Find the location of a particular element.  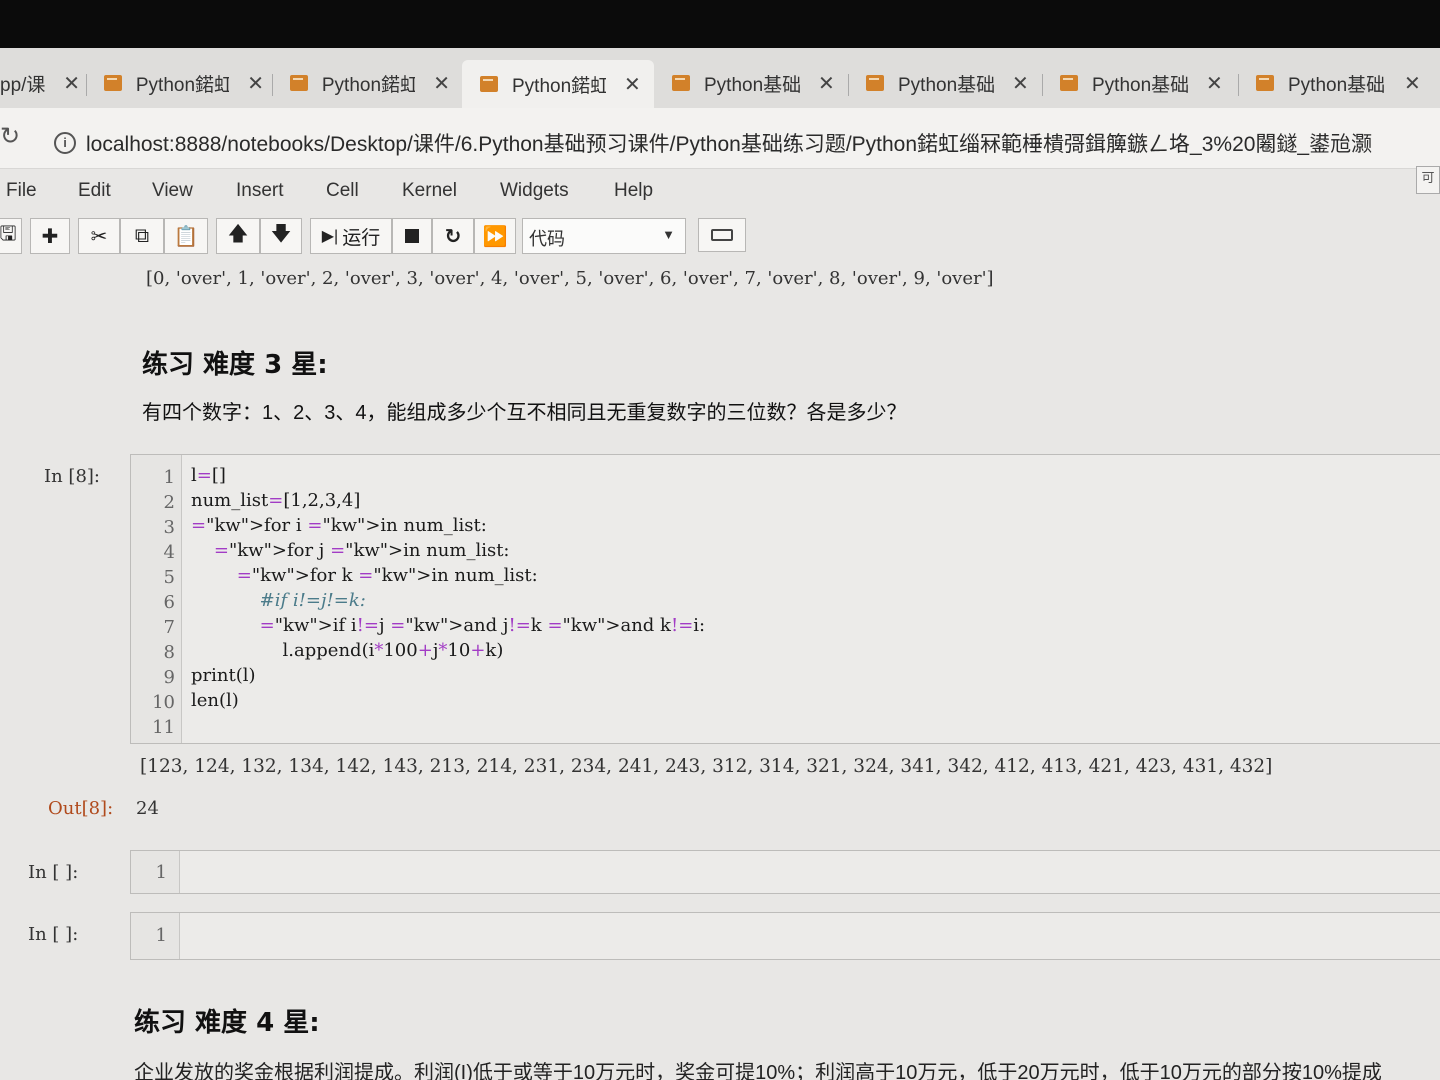

browser-tab: pp/课 ✕ is located at coordinates (40, 83).